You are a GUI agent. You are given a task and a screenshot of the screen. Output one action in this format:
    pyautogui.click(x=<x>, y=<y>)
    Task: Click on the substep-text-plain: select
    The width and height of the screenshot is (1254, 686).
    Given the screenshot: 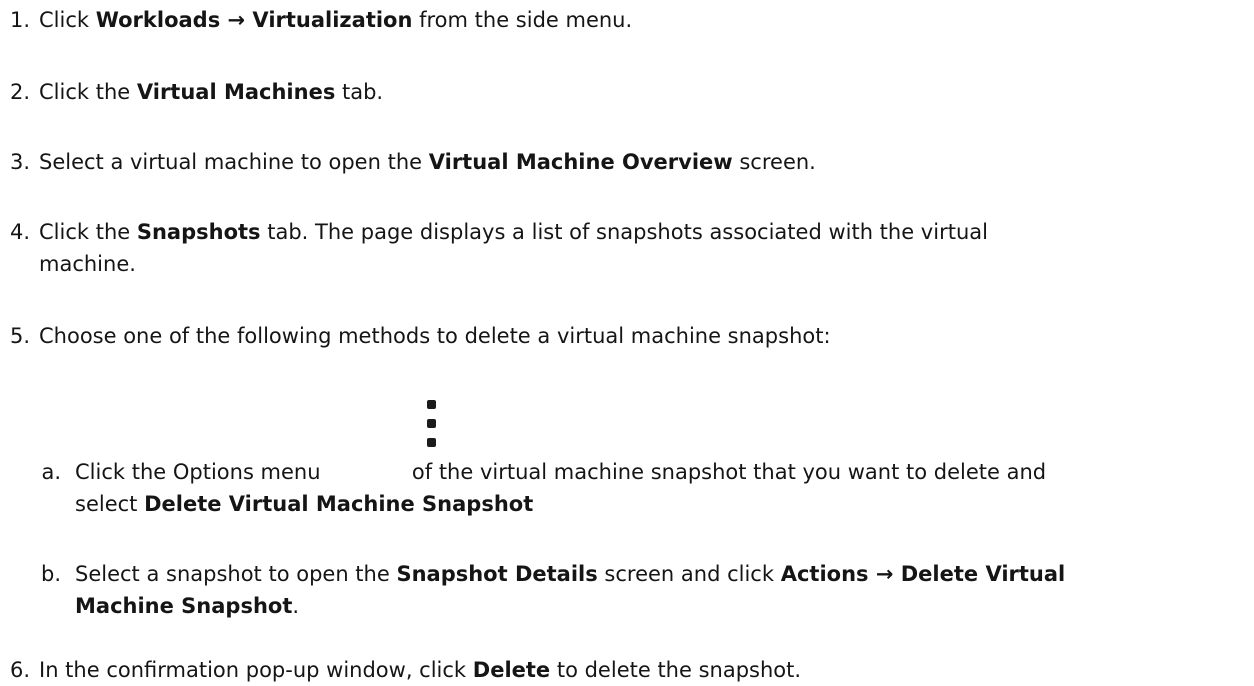 What is the action you would take?
    pyautogui.click(x=110, y=504)
    